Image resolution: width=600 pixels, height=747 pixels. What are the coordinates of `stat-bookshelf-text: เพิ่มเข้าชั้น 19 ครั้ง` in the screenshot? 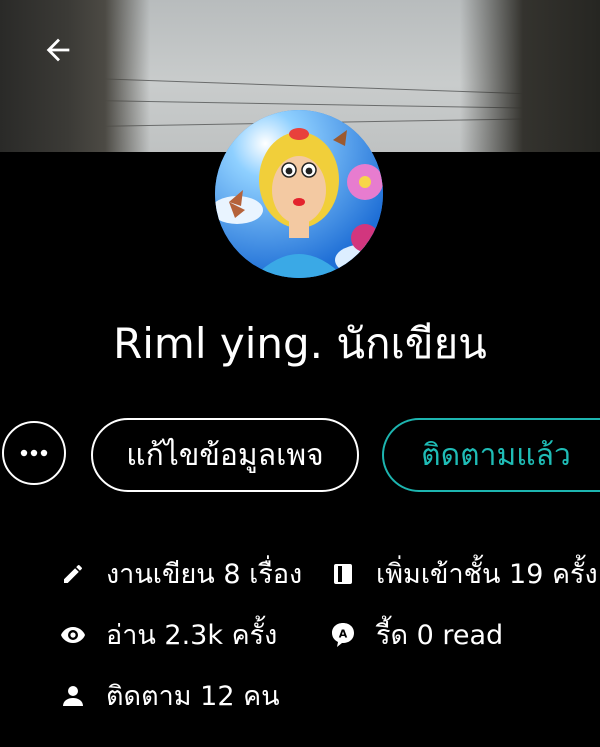 It's located at (487, 574).